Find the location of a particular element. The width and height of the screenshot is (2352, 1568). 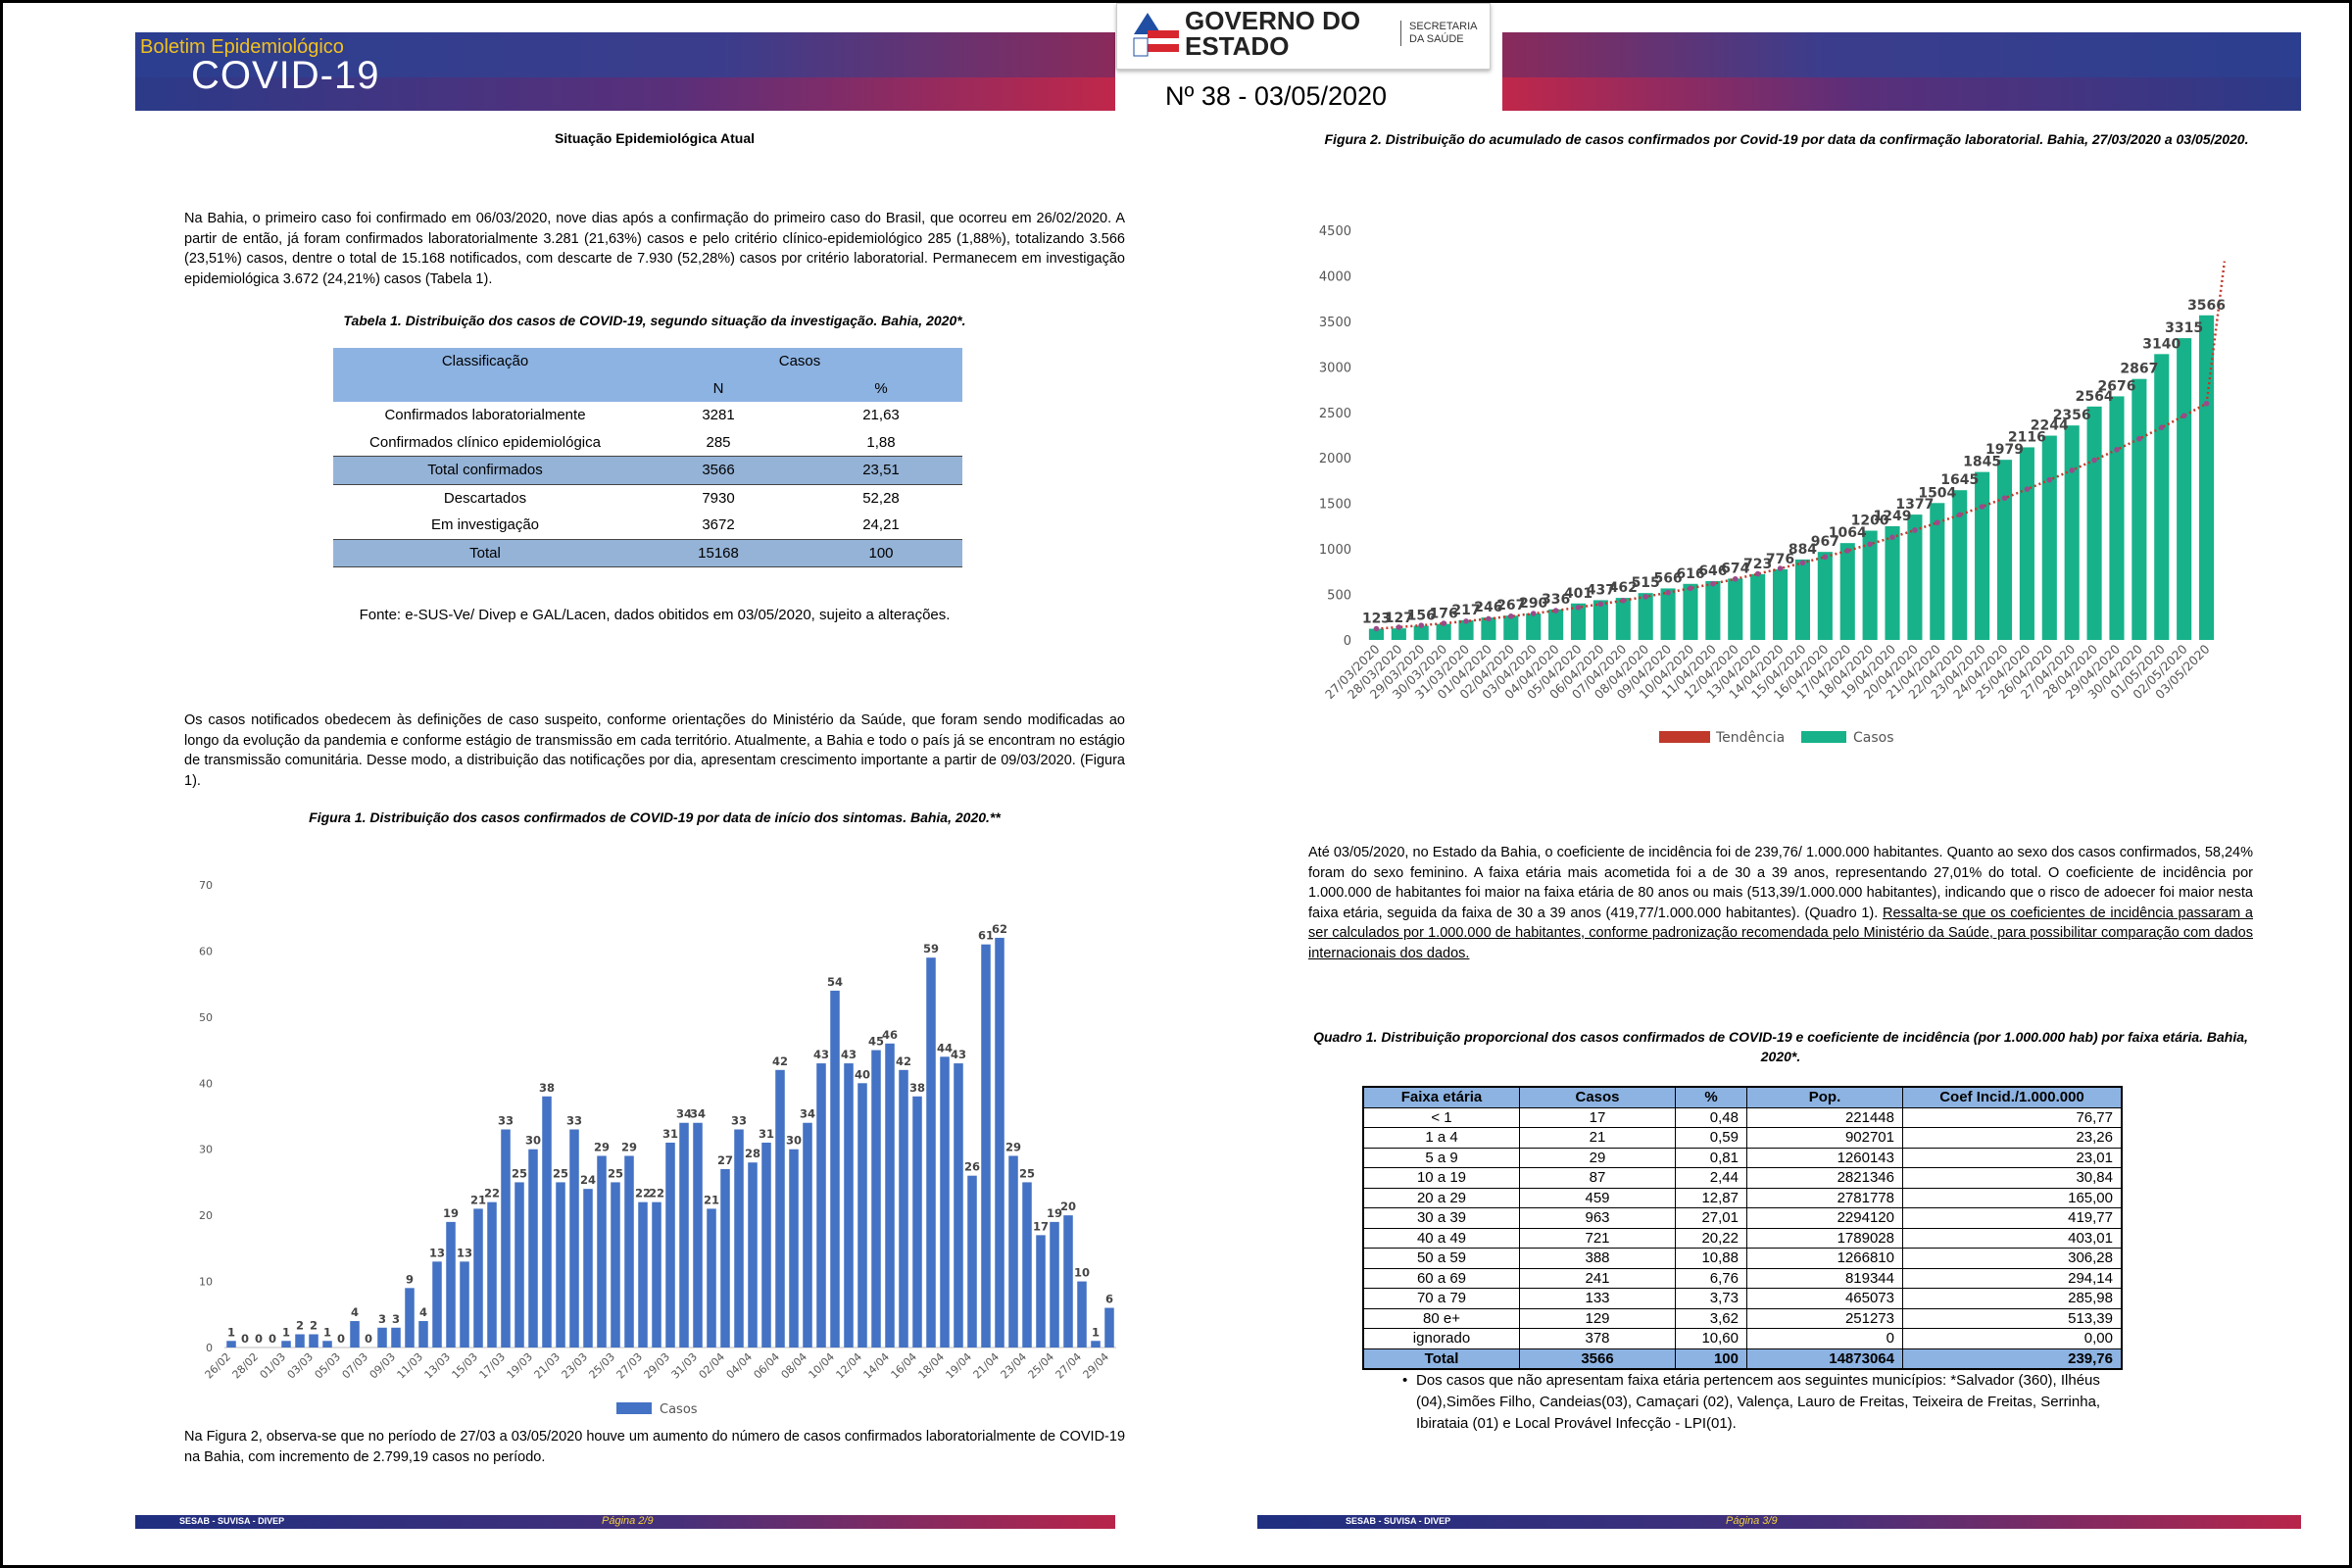

x-tick-label: 29/04 is located at coordinates (1096, 1366).